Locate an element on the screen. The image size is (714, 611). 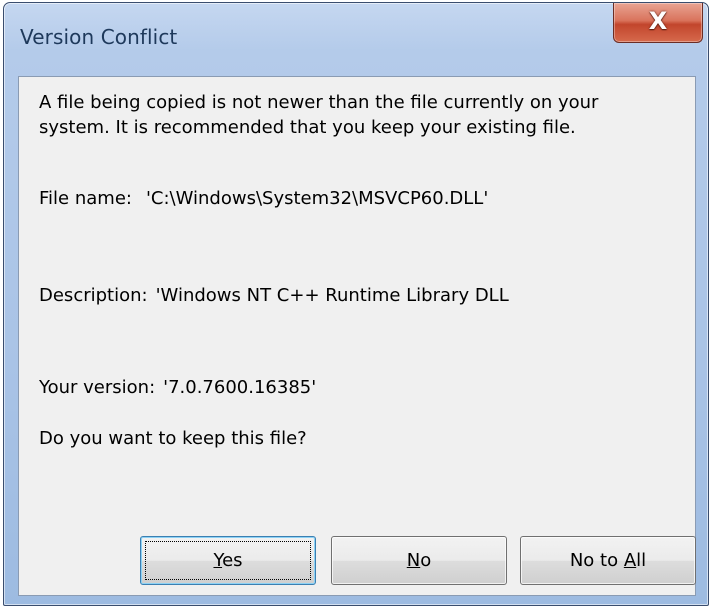
no-to-all-label-rest: ll is located at coordinates (641, 560).